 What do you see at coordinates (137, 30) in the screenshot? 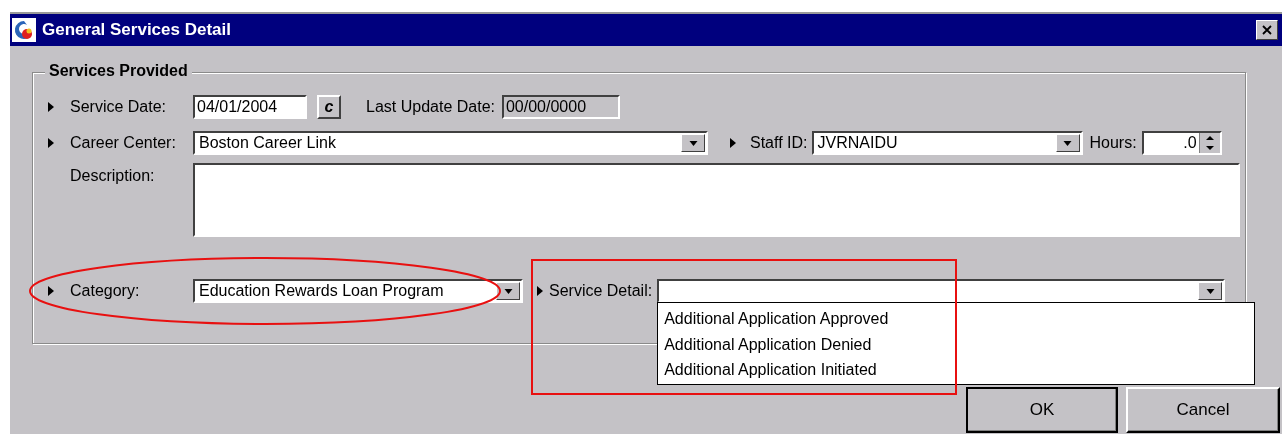
I see `window-title: General Services Detail` at bounding box center [137, 30].